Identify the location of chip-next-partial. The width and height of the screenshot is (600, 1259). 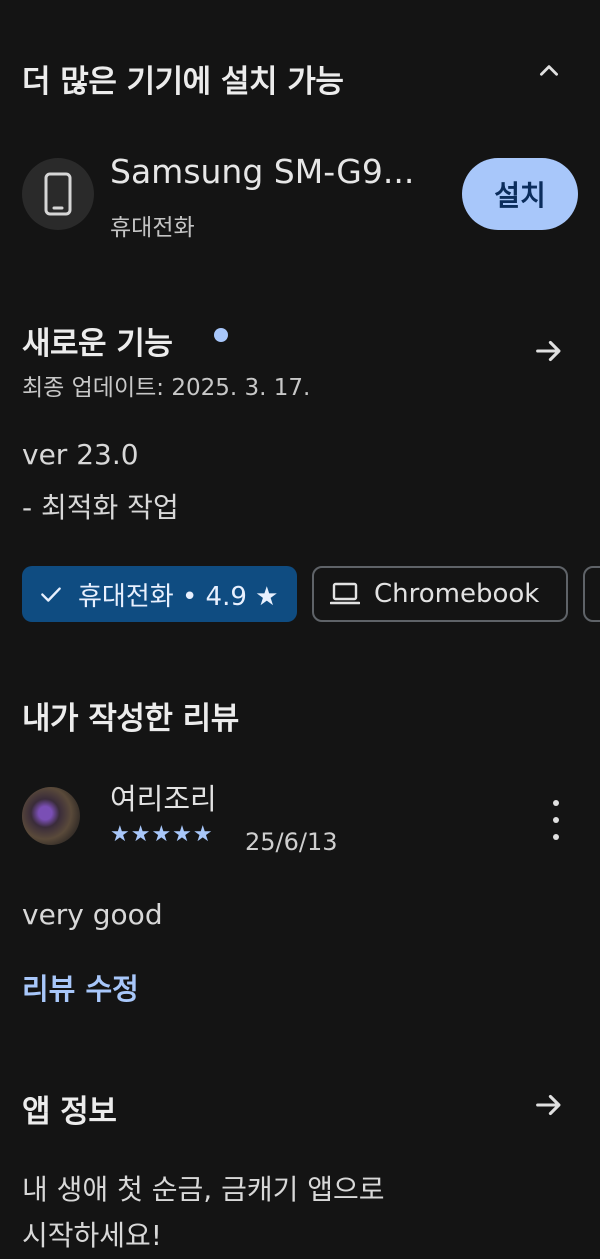
(591, 594).